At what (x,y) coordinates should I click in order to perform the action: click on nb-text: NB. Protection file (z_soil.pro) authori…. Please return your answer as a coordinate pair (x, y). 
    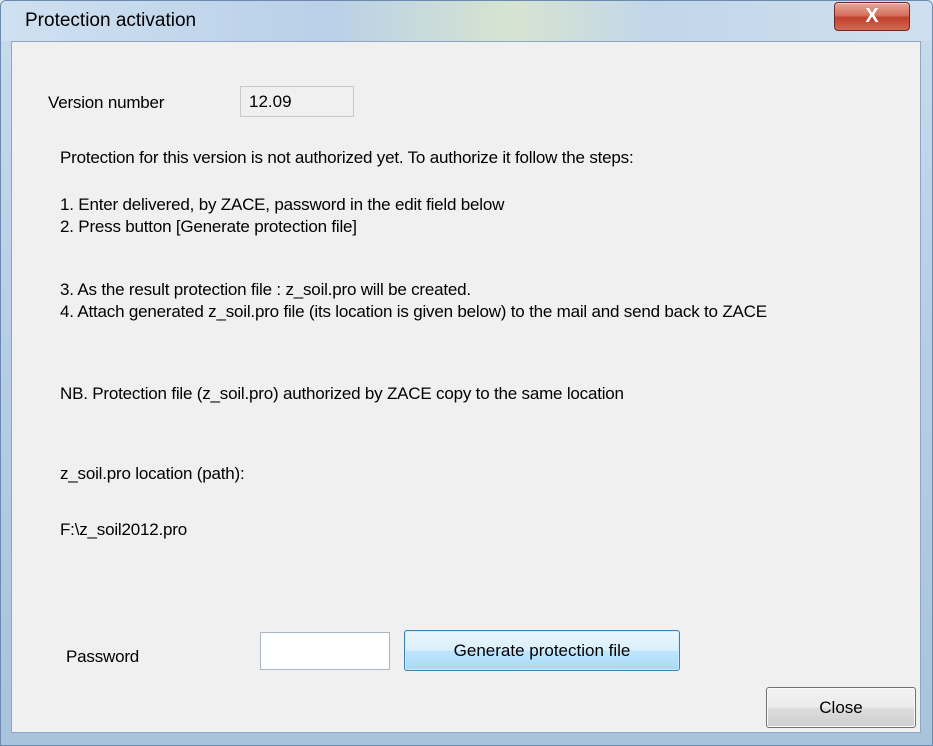
    Looking at the image, I should click on (342, 393).